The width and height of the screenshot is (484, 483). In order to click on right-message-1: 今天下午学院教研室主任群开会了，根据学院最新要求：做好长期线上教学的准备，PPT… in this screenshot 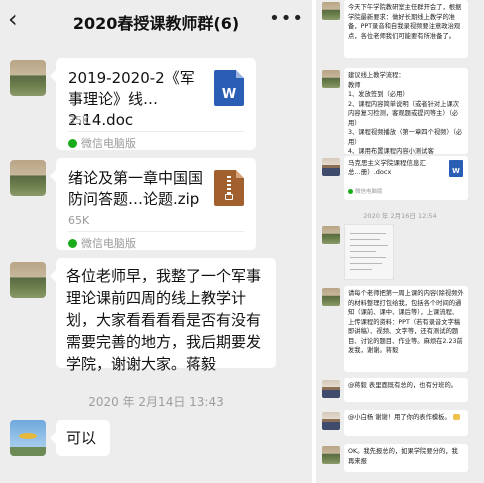, I will do `click(406, 29)`.